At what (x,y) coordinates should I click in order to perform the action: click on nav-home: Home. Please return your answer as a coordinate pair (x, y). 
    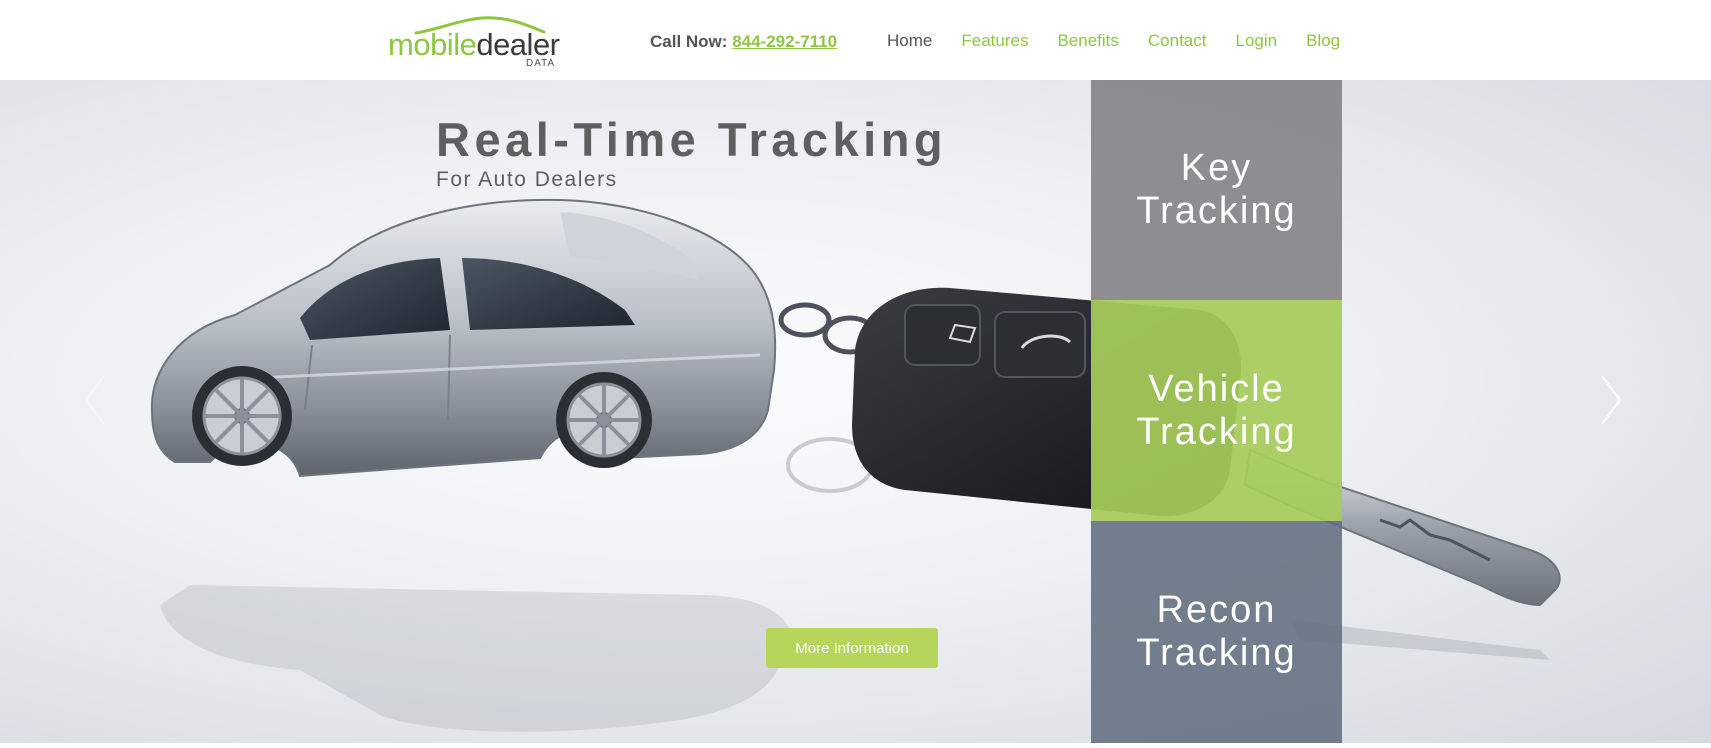
    Looking at the image, I should click on (909, 41).